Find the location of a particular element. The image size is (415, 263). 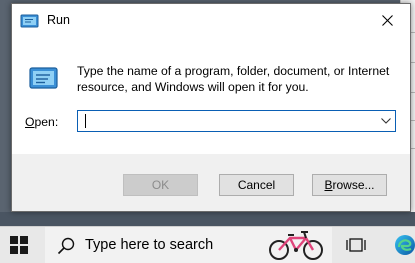

close-icon is located at coordinates (387, 20).